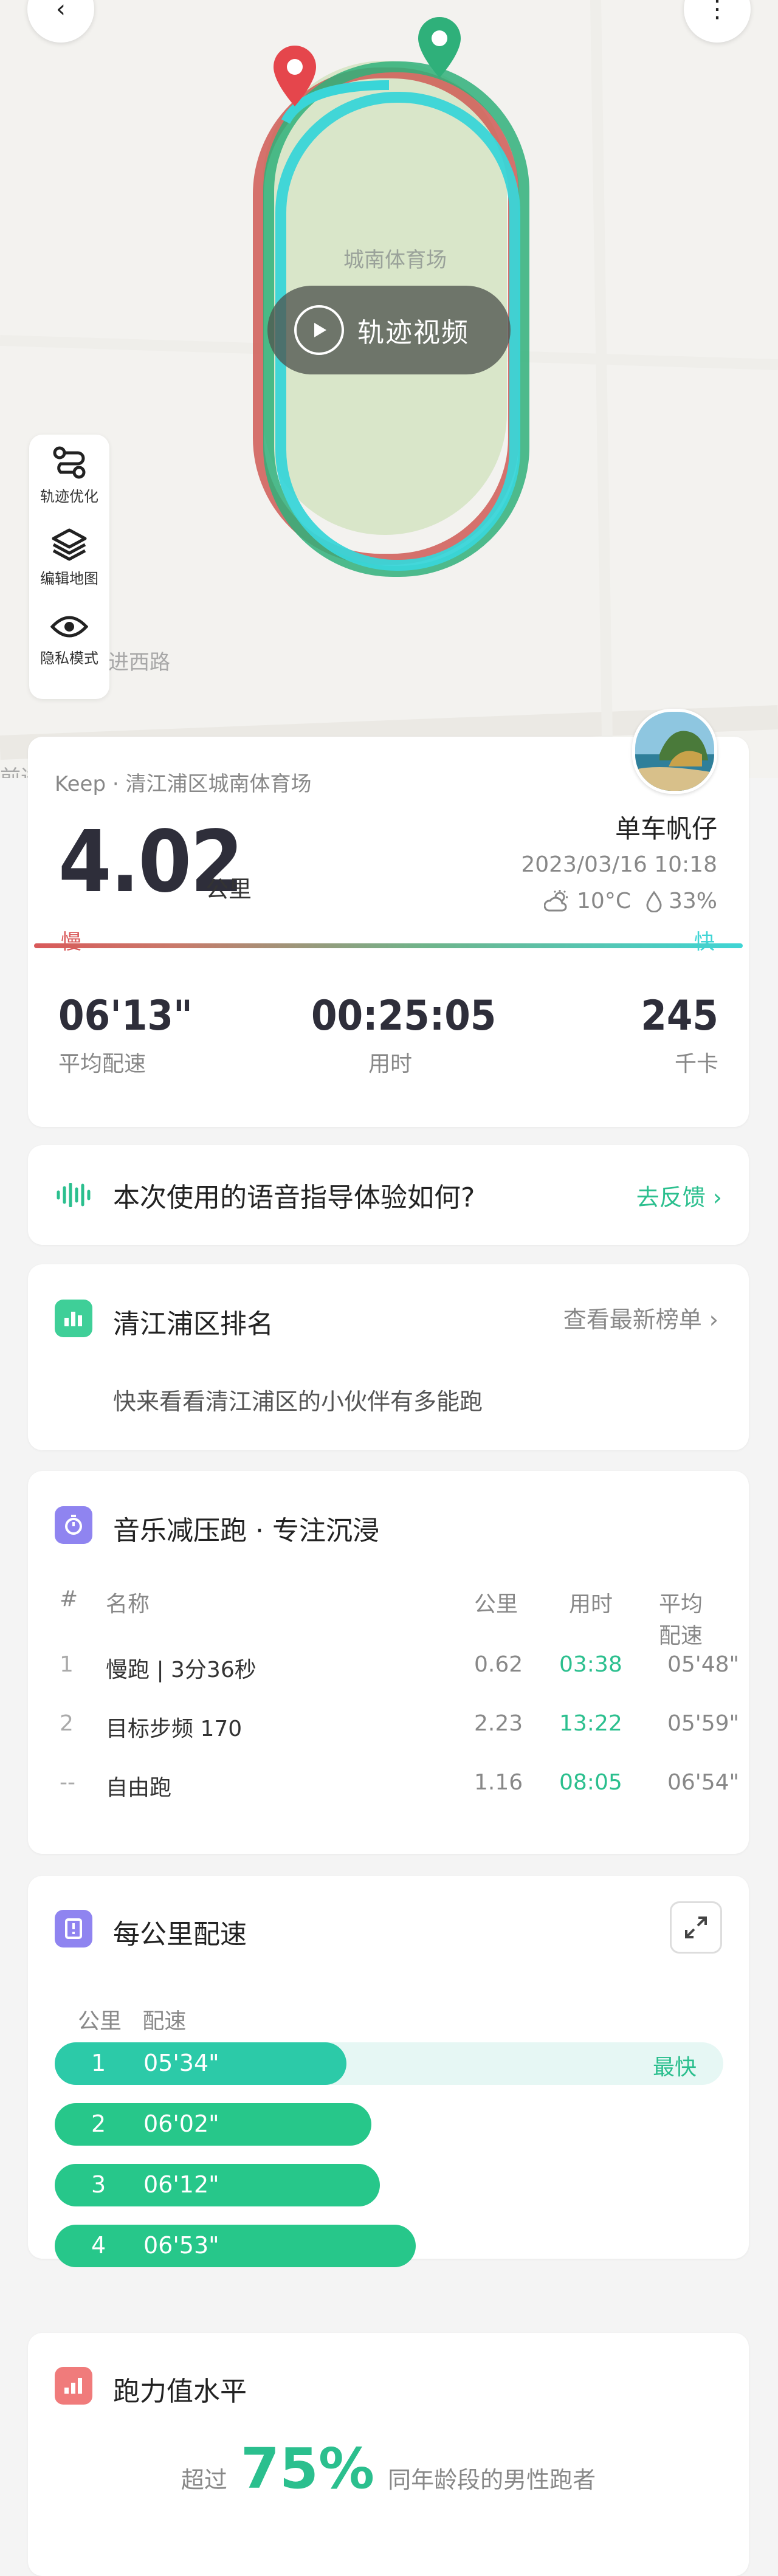 This screenshot has width=778, height=2576. Describe the element at coordinates (498, 1723) in the screenshot. I see `row-km: 2.23` at that location.